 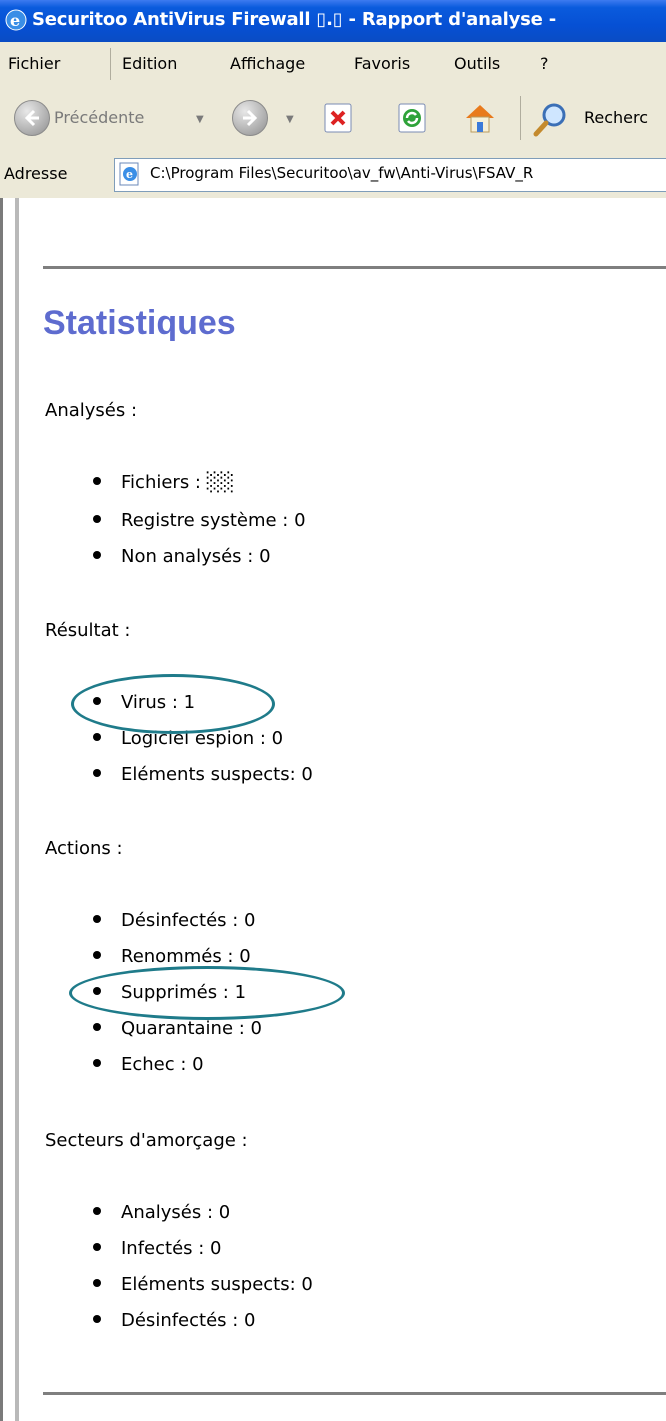 I want to click on search-button-label: Recherc, so click(x=616, y=117).